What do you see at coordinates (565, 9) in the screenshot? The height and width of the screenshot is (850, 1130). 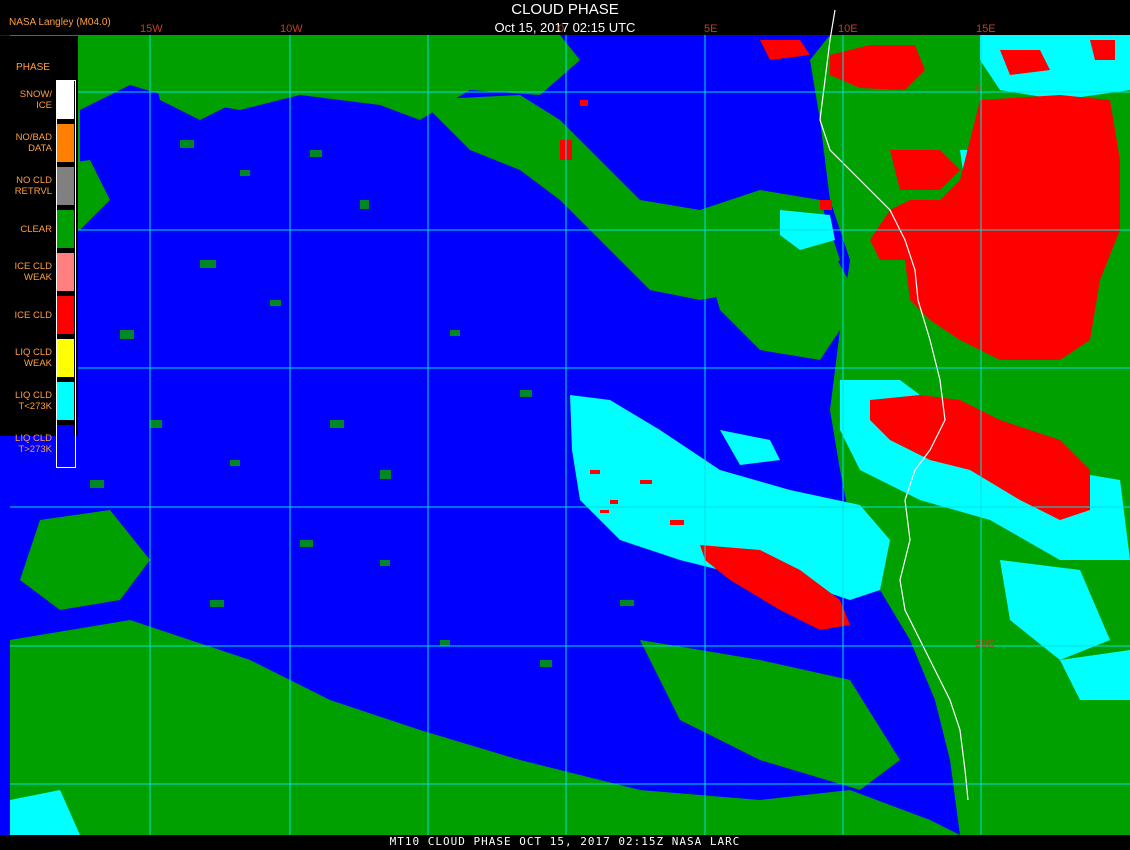 I see `map-title: CLOUD PHASE` at bounding box center [565, 9].